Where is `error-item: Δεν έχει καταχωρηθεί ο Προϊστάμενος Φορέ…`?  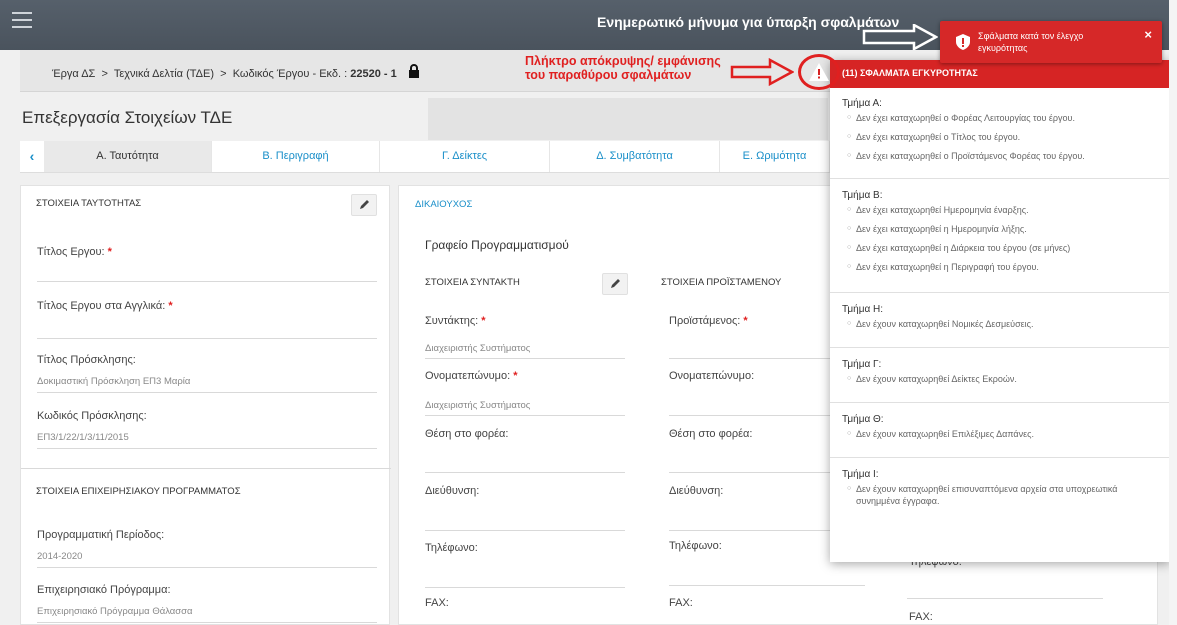 error-item: Δεν έχει καταχωρηθεί ο Προϊστάμενος Φορέ… is located at coordinates (1003, 156).